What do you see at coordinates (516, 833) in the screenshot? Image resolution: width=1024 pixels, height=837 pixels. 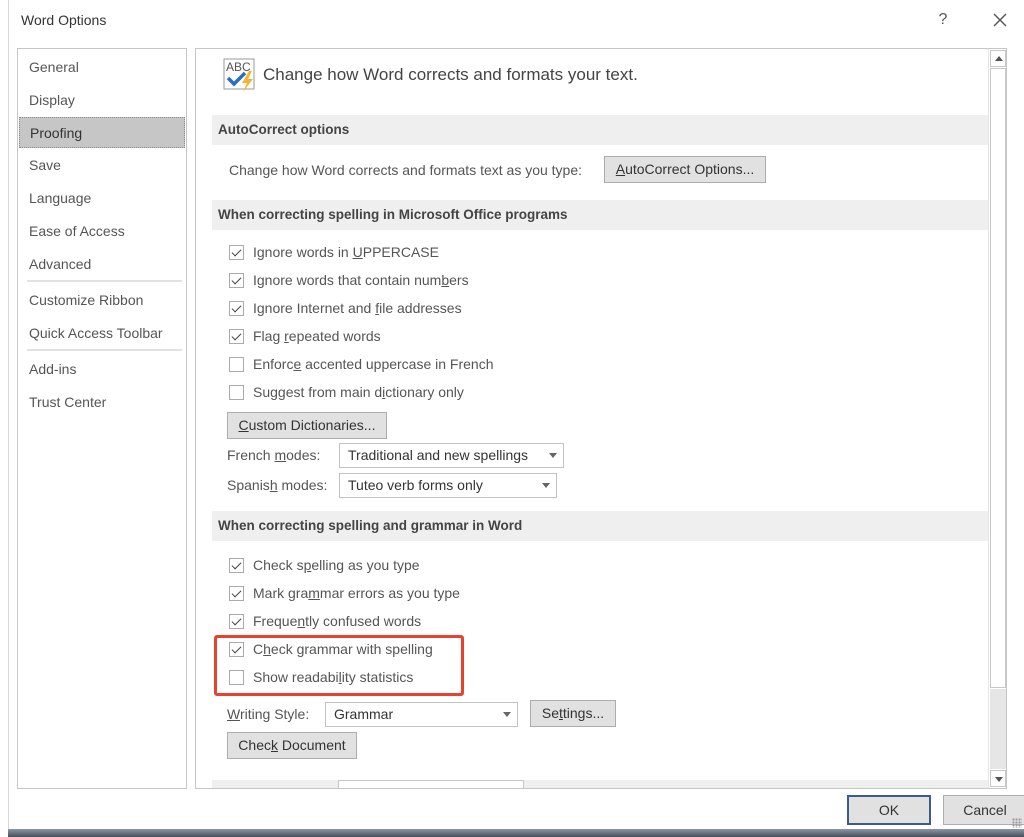 I see `window-bottom-edge` at bounding box center [516, 833].